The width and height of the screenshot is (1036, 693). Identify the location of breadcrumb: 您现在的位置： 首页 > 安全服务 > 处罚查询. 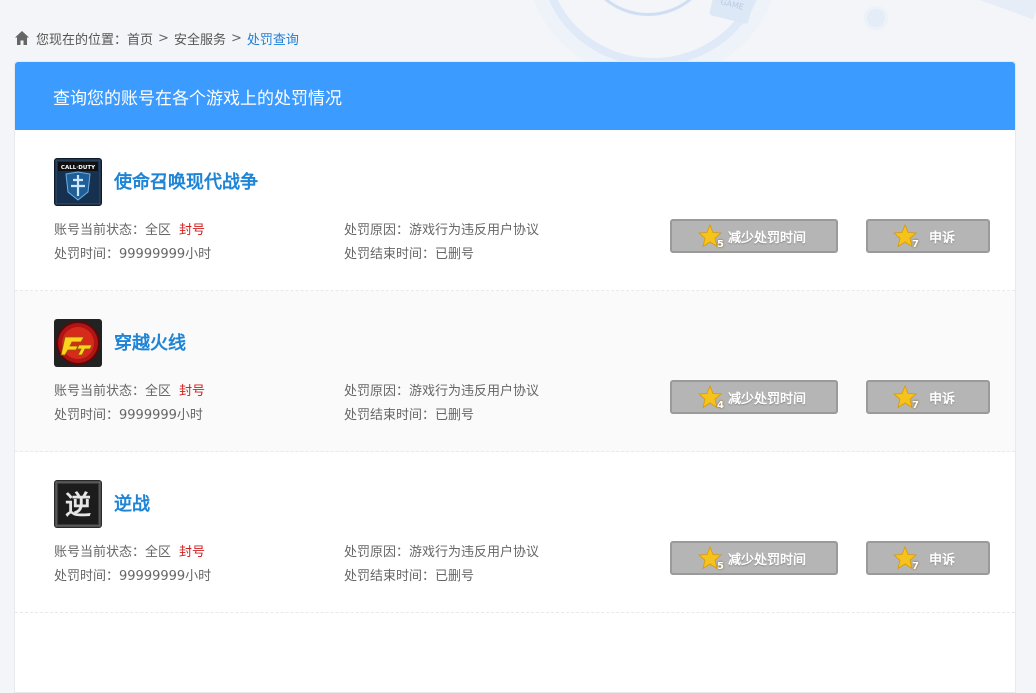
(156, 38).